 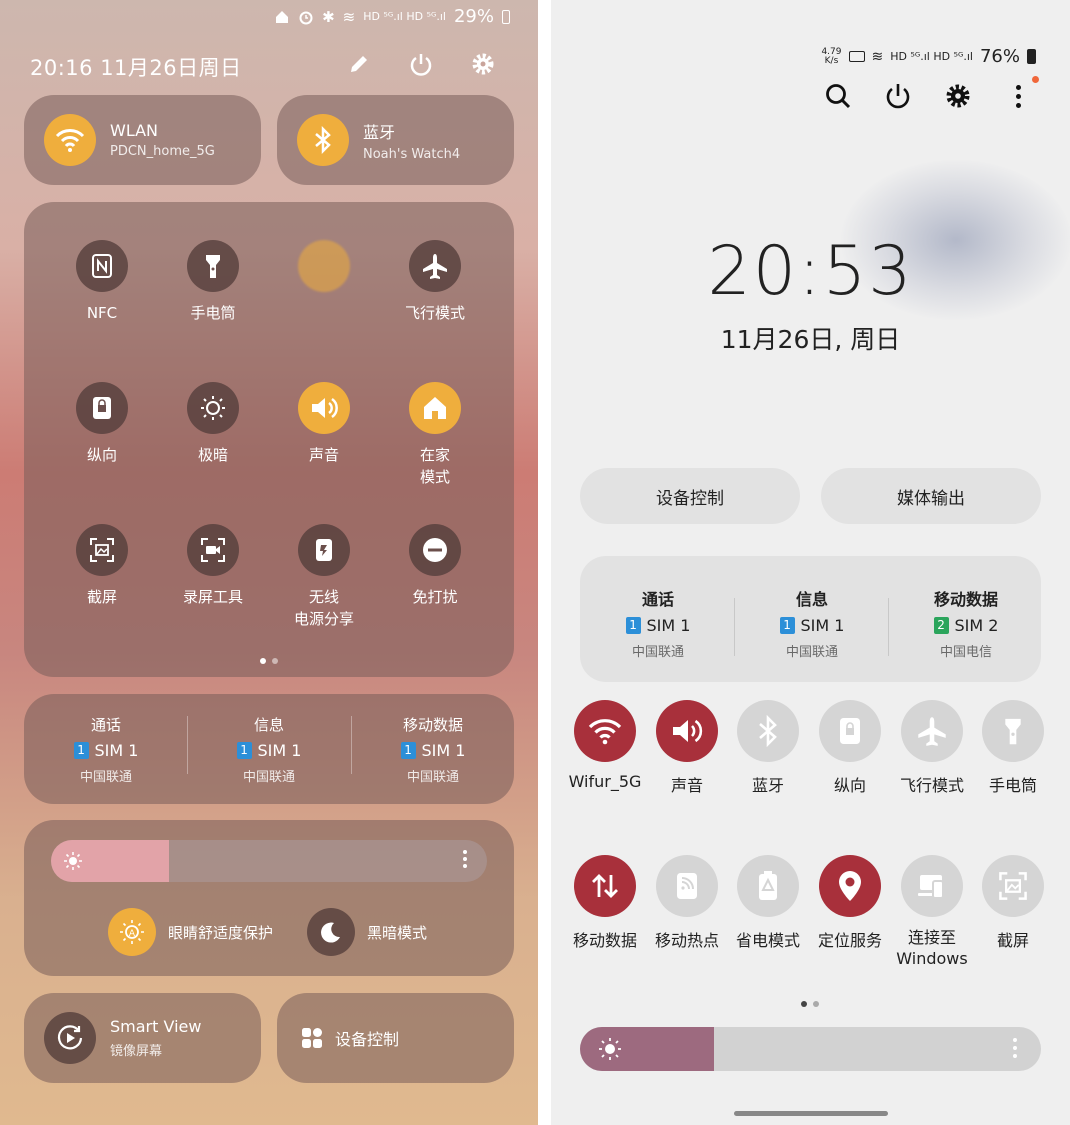 I want to click on nfc-status-icon, so click(x=856, y=56).